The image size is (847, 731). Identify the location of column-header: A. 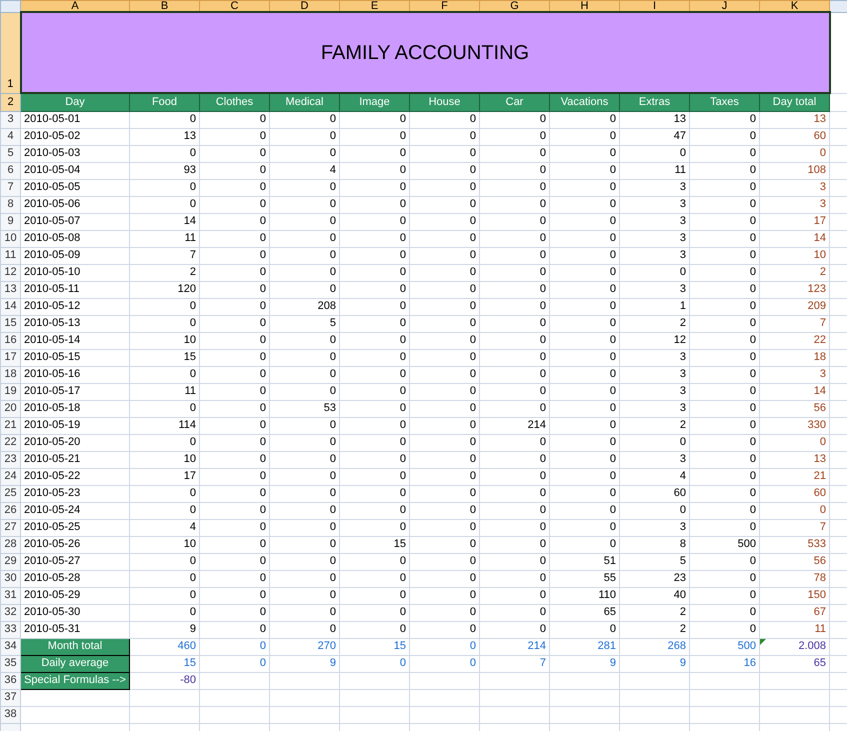
(75, 6).